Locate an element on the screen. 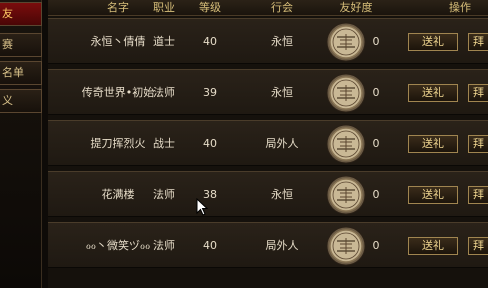 The image size is (488, 288). table-row: 传奇世界•初始 法师 39 永恒 0 送礼拜 is located at coordinates (268, 92).